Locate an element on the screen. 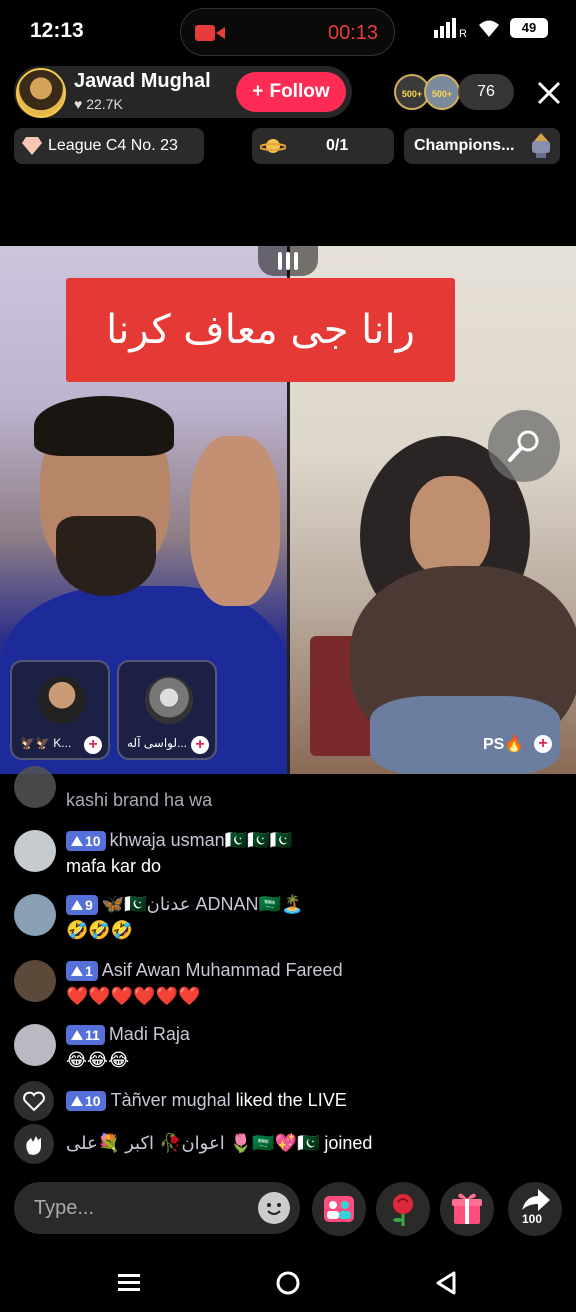 This screenshot has height=1312, width=576. multi-guest-button is located at coordinates (339, 1209).